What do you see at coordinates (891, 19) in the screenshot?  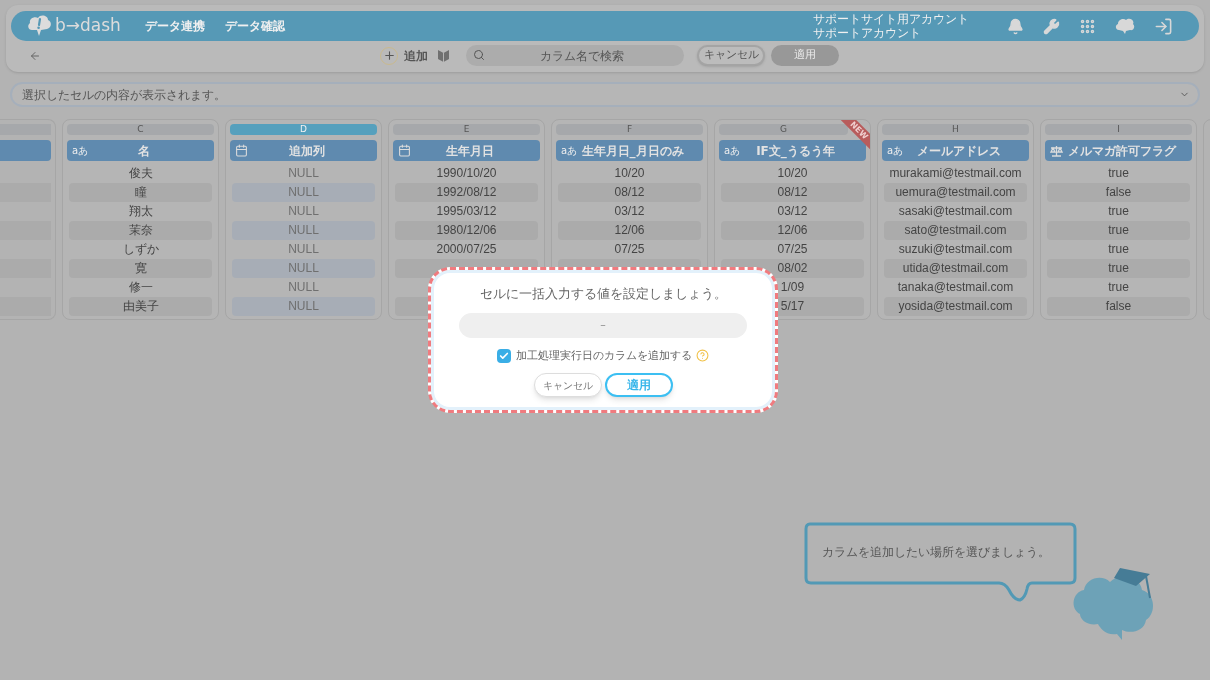 I see `account-name: サポートサイト用アカウント` at bounding box center [891, 19].